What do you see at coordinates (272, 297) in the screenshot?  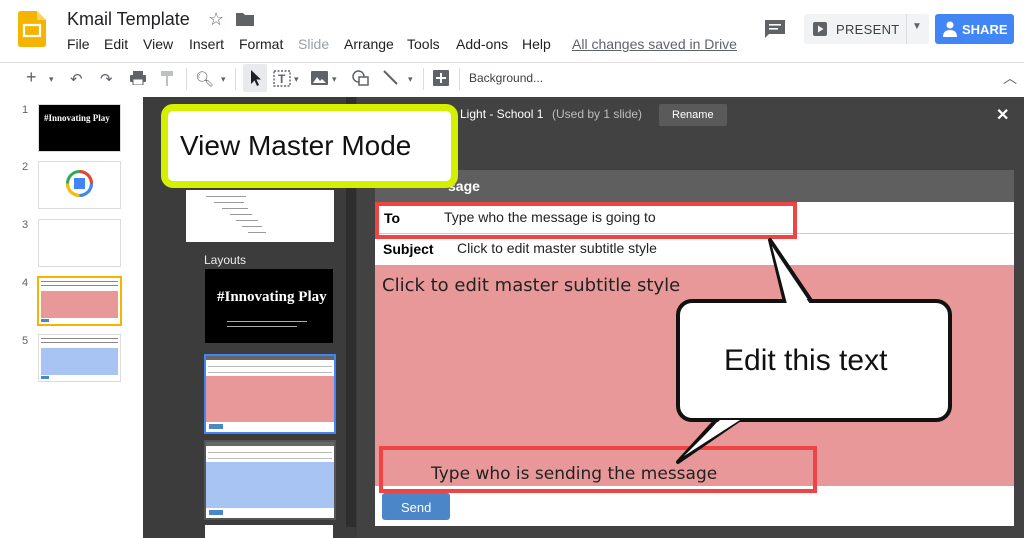 I see `layout-logo-text: #Innovating Play` at bounding box center [272, 297].